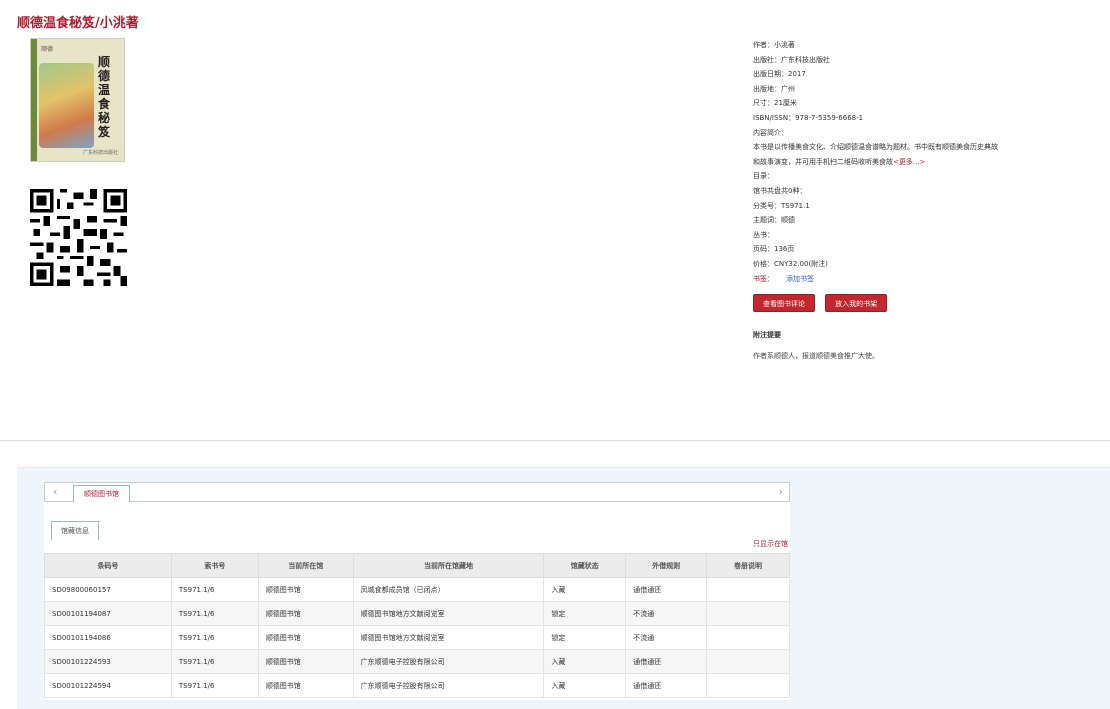  What do you see at coordinates (448, 565) in the screenshot?
I see `col-location: 当前所在馆藏地` at bounding box center [448, 565].